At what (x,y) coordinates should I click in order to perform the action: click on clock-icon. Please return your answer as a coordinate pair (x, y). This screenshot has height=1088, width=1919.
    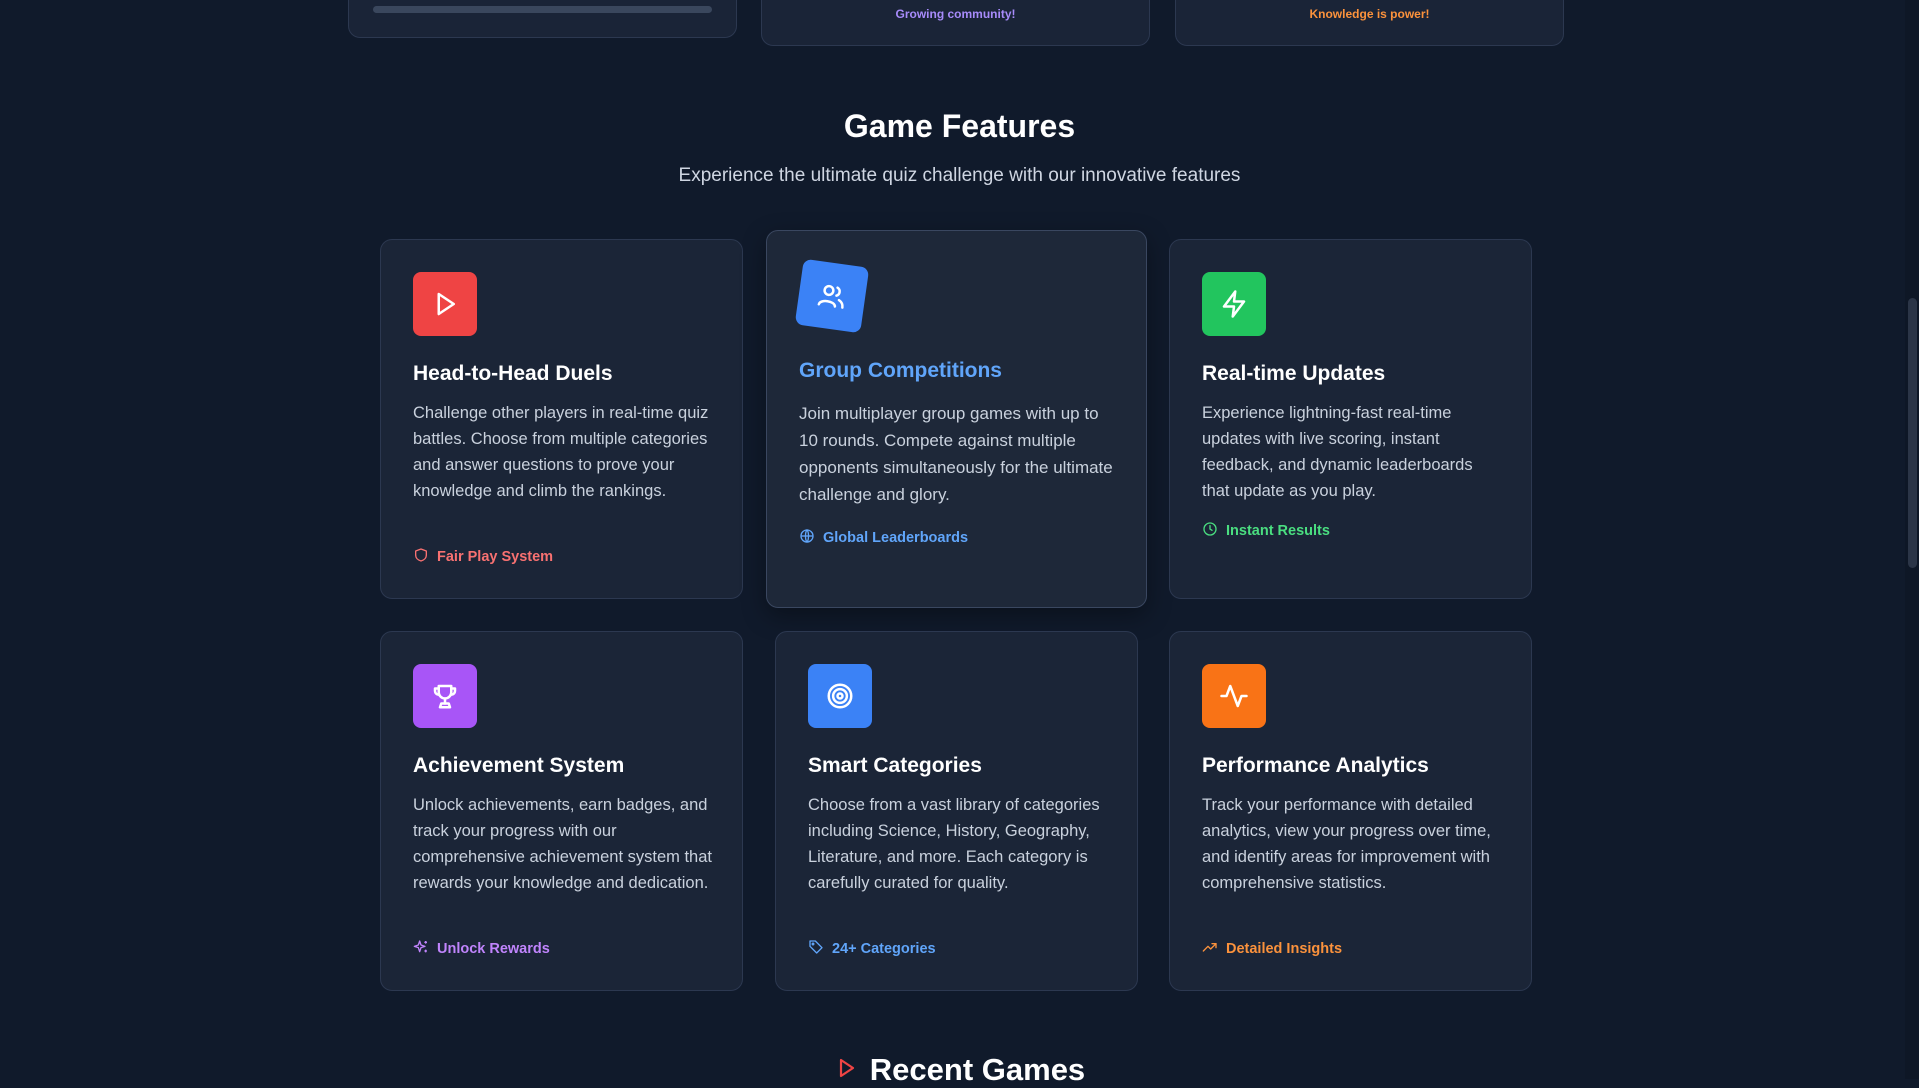
    Looking at the image, I should click on (1210, 531).